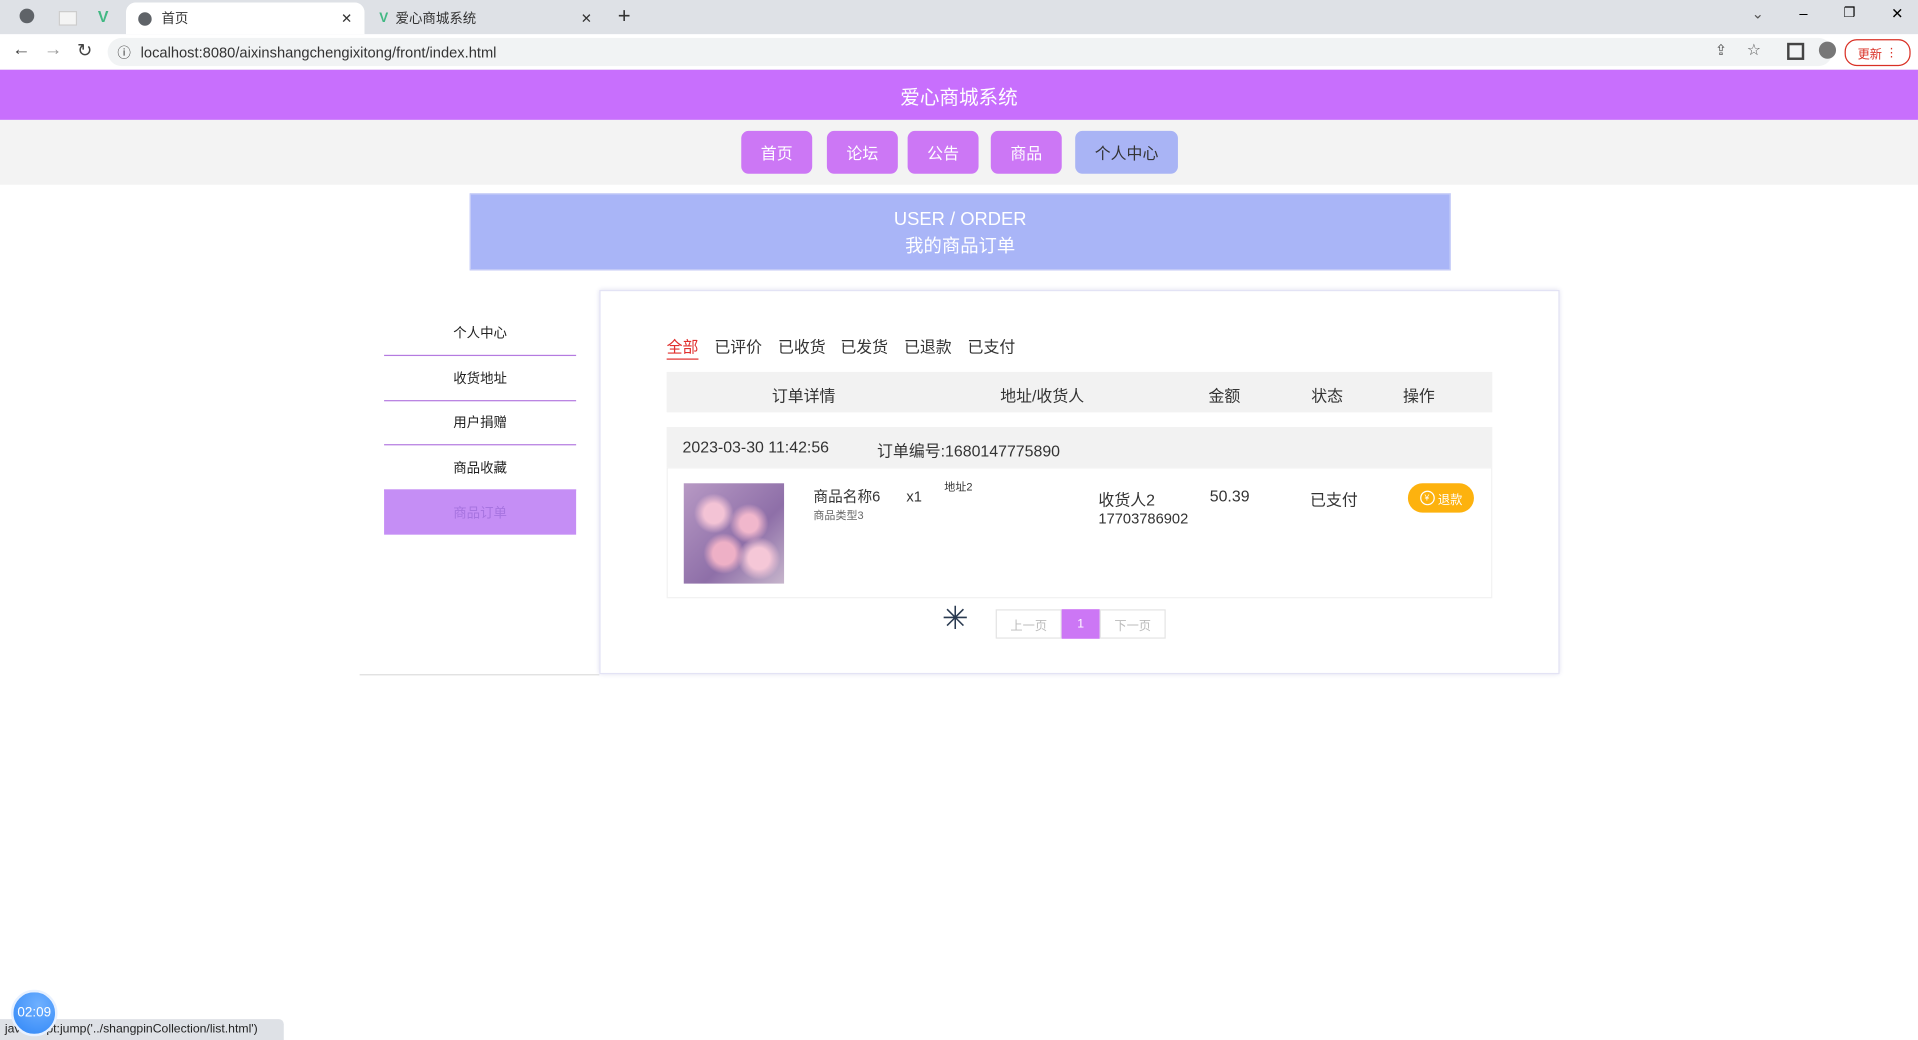  I want to click on site-title: 爱心商城系统, so click(959, 98).